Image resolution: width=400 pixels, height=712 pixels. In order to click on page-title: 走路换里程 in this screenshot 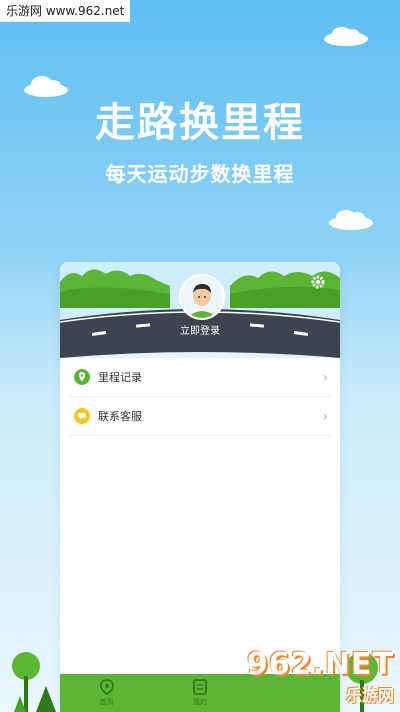, I will do `click(200, 123)`.